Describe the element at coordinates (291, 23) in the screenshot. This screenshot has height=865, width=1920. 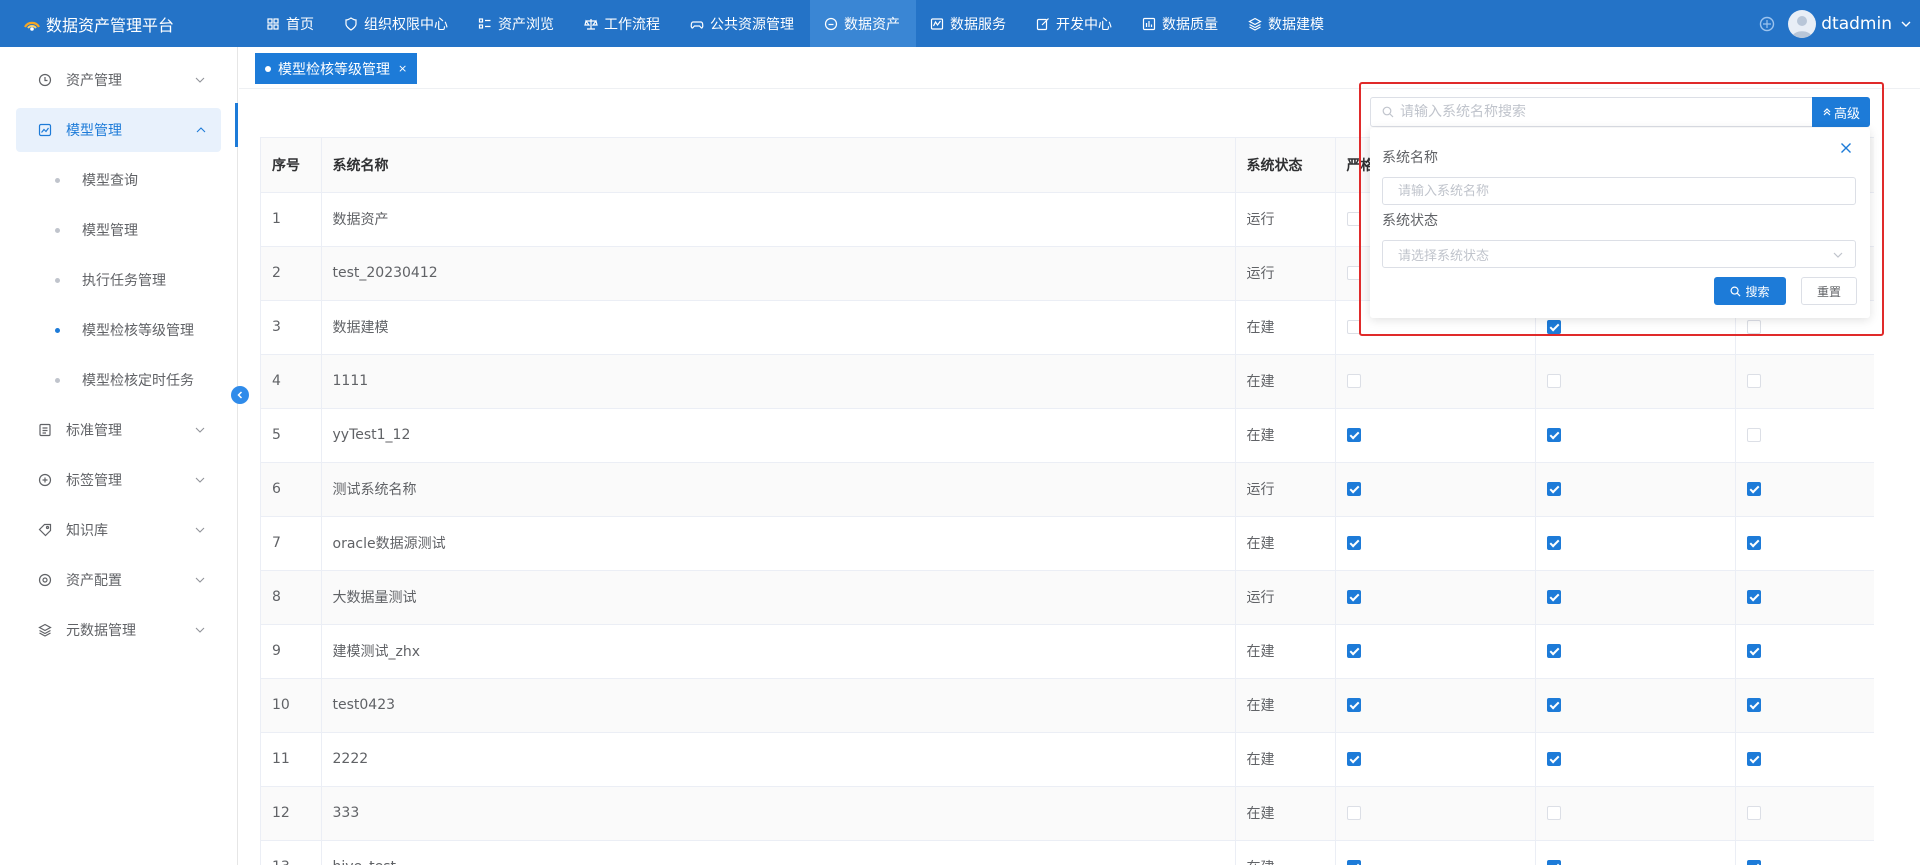
I see `nav-item-0: 首页` at that location.